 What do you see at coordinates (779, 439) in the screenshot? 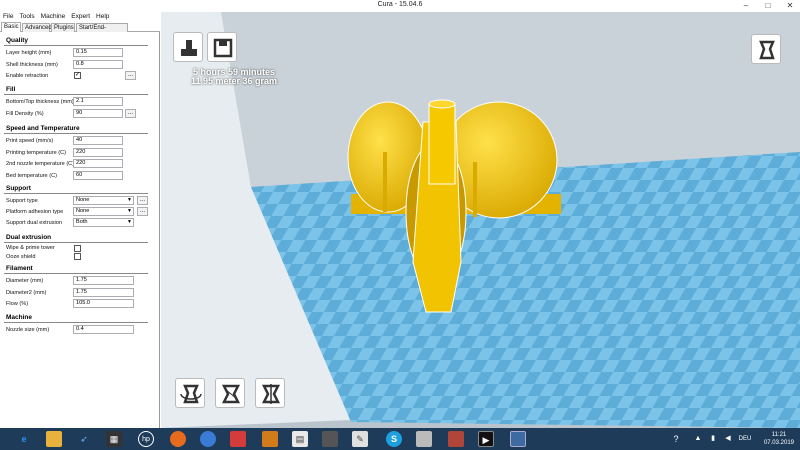
I see `system-clock: 11:21 07.03.2019` at bounding box center [779, 439].